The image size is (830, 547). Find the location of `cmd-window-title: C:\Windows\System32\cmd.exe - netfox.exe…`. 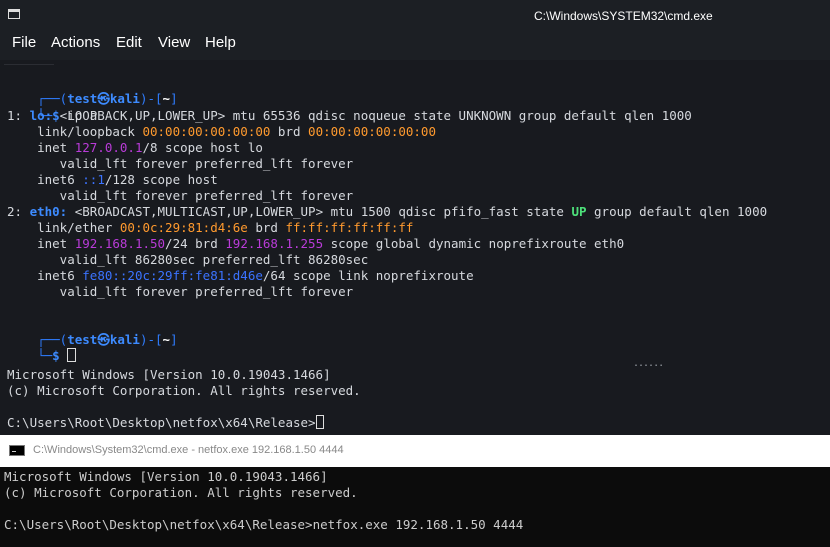

cmd-window-title: C:\Windows\System32\cmd.exe - netfox.exe… is located at coordinates (188, 450).